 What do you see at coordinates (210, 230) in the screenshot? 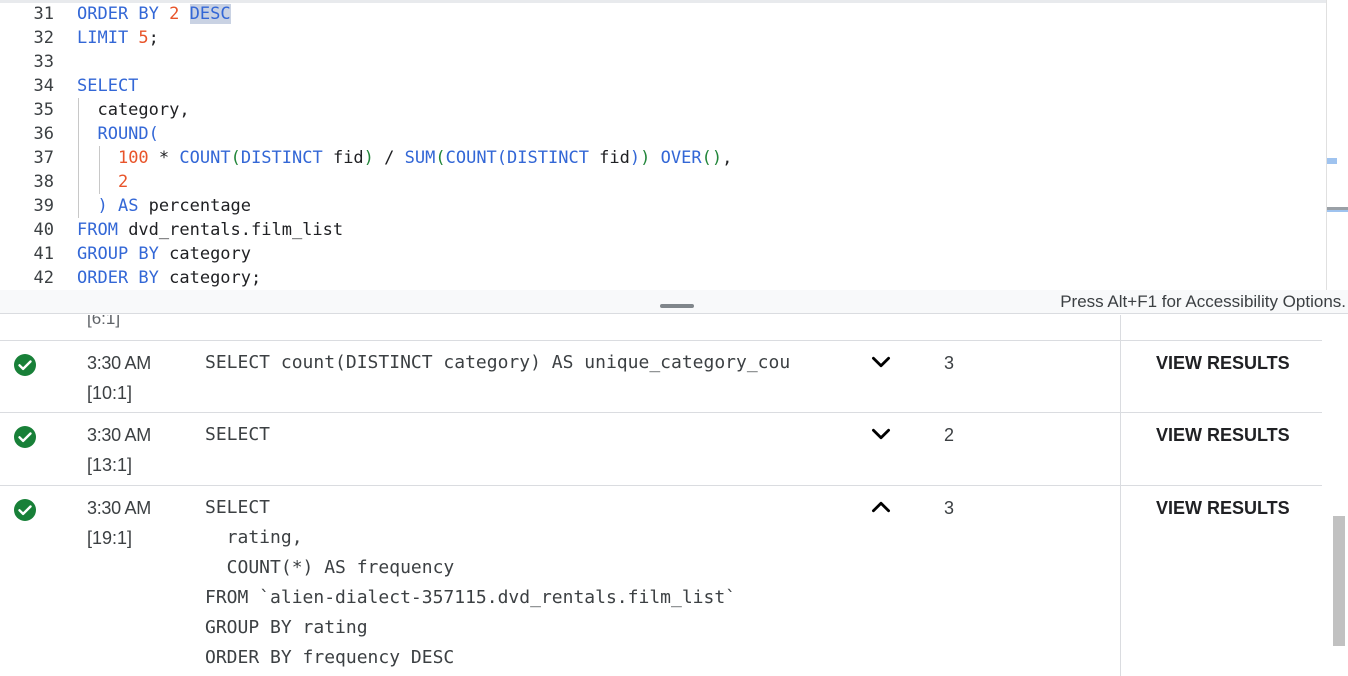
I see `code-text: FROM dvd_rentals.film_list` at bounding box center [210, 230].